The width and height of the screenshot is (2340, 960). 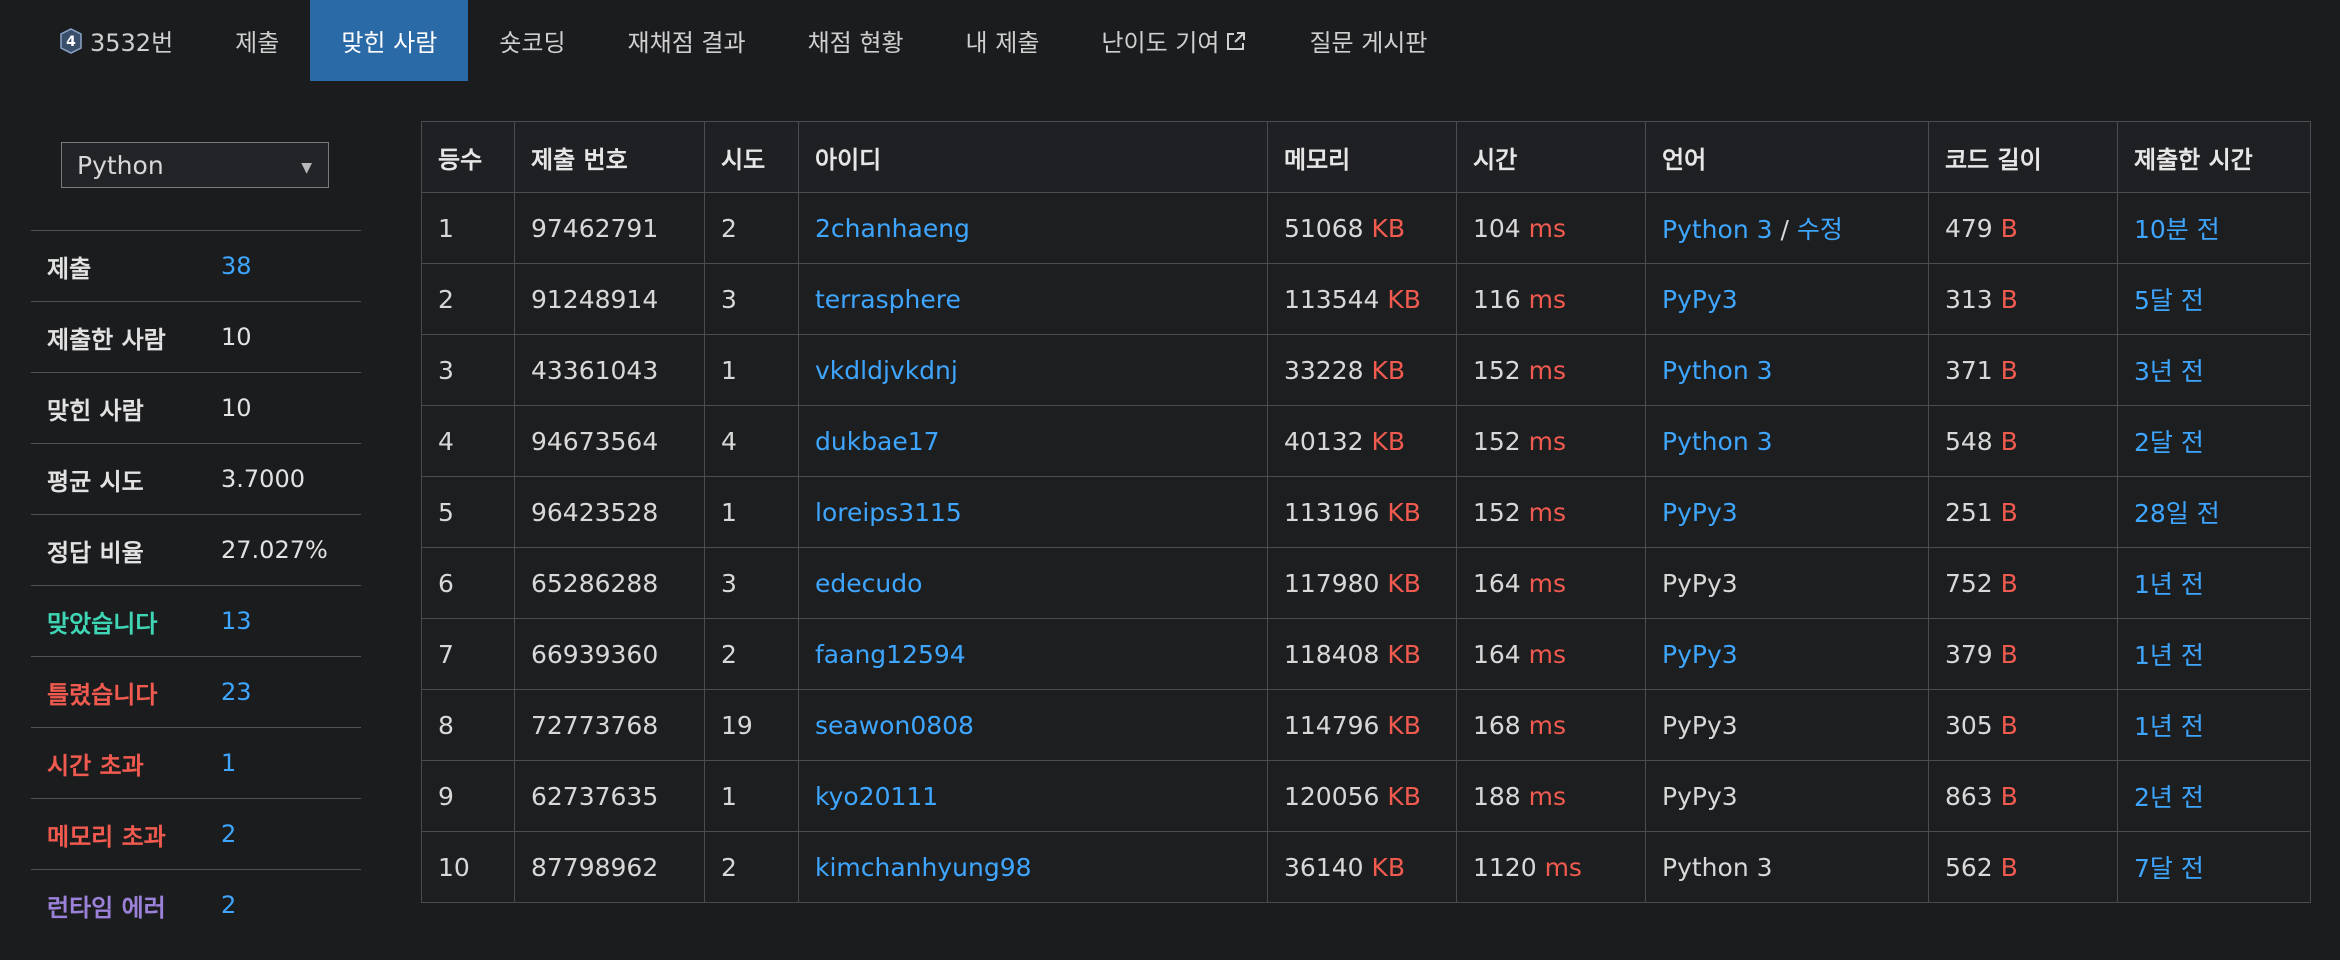 I want to click on rank-cell: 1, so click(x=468, y=228).